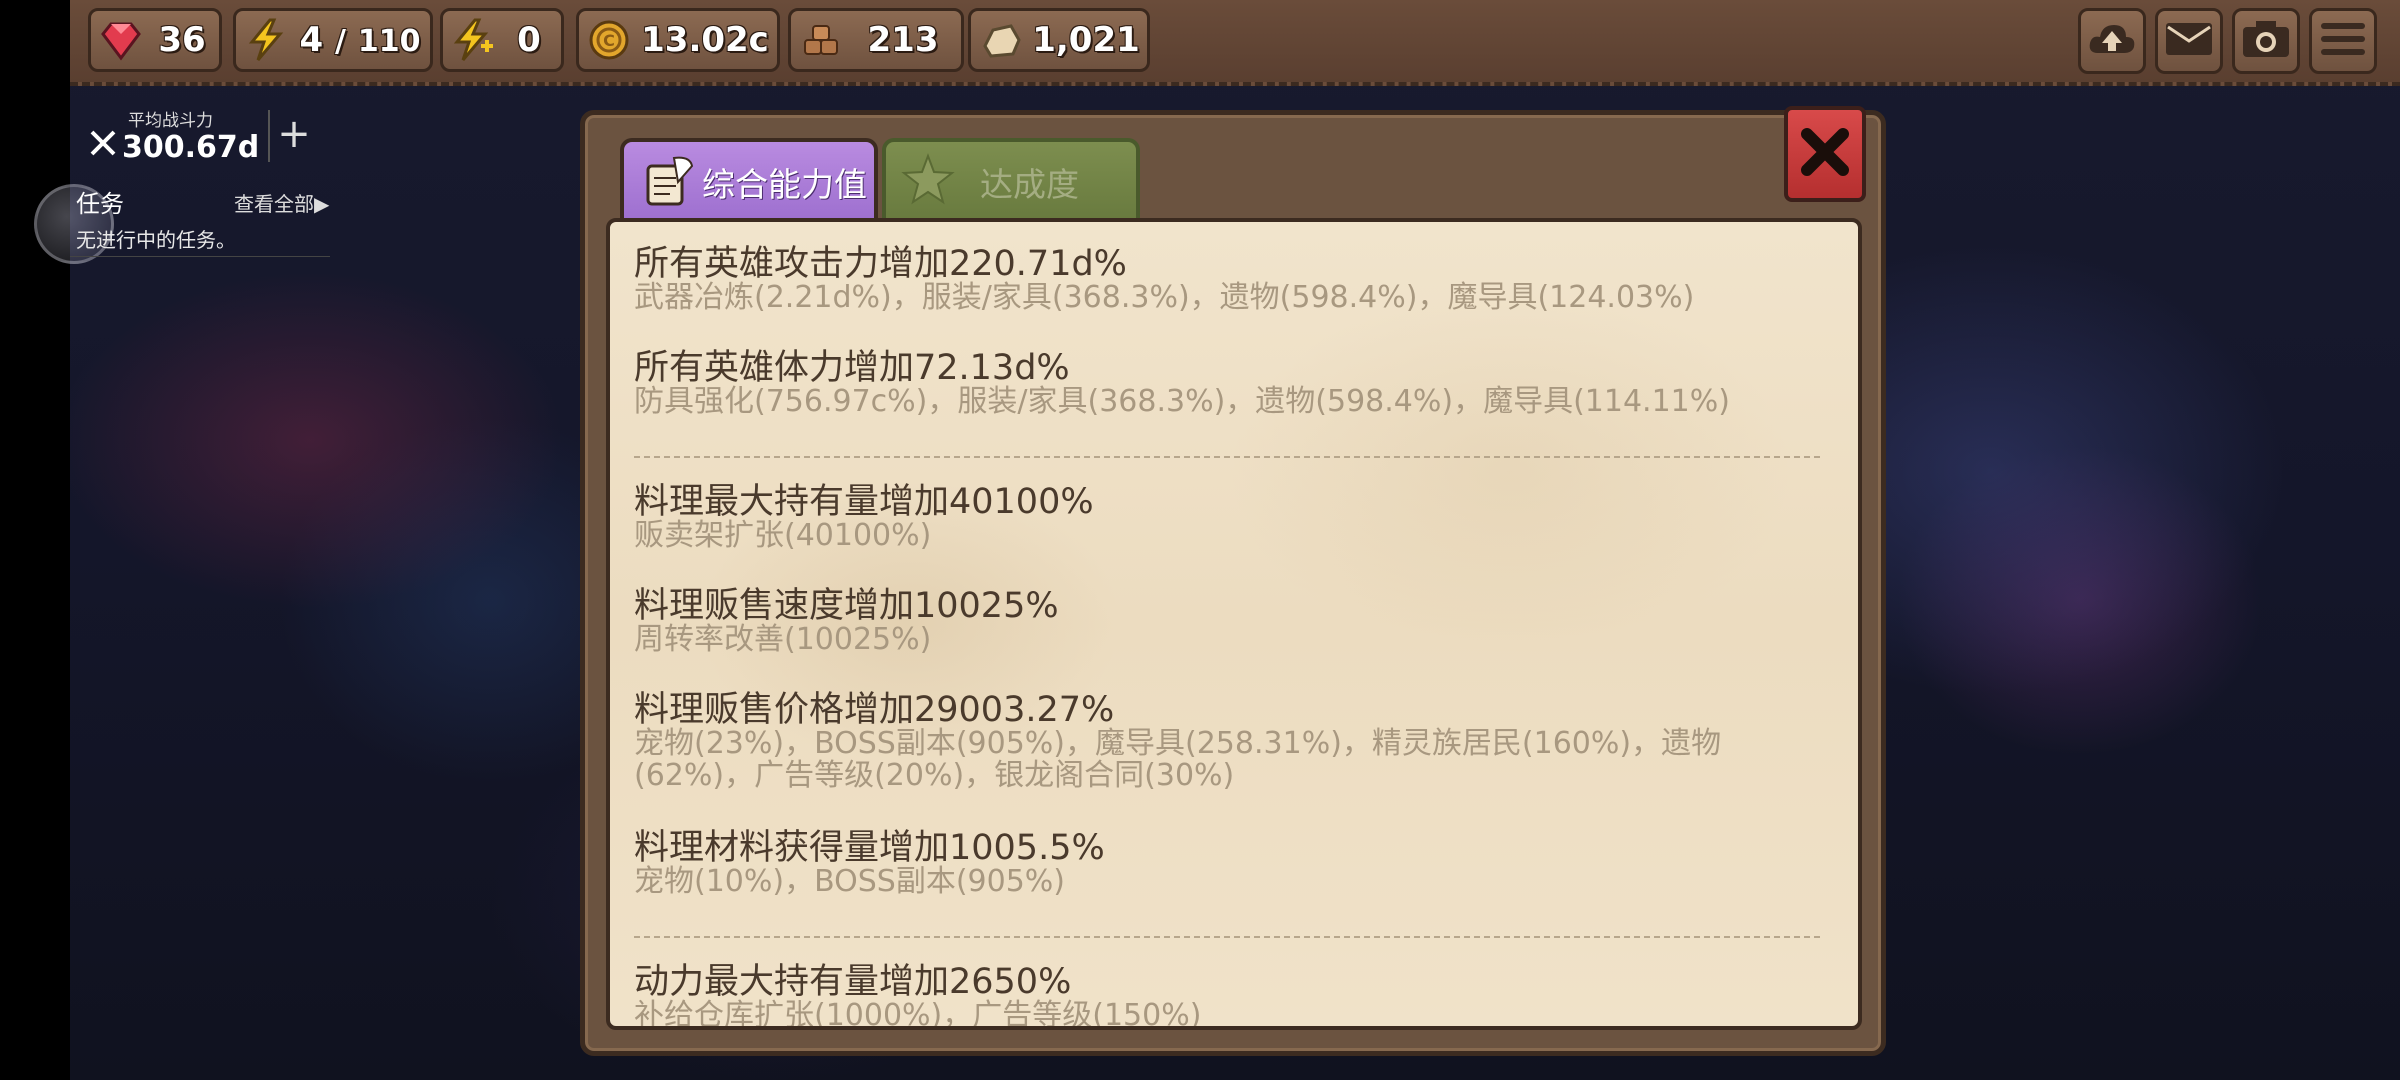 This screenshot has width=2400, height=1080. Describe the element at coordinates (880, 264) in the screenshot. I see `stat-title: 所有英雄攻击力增加220.71d%` at that location.